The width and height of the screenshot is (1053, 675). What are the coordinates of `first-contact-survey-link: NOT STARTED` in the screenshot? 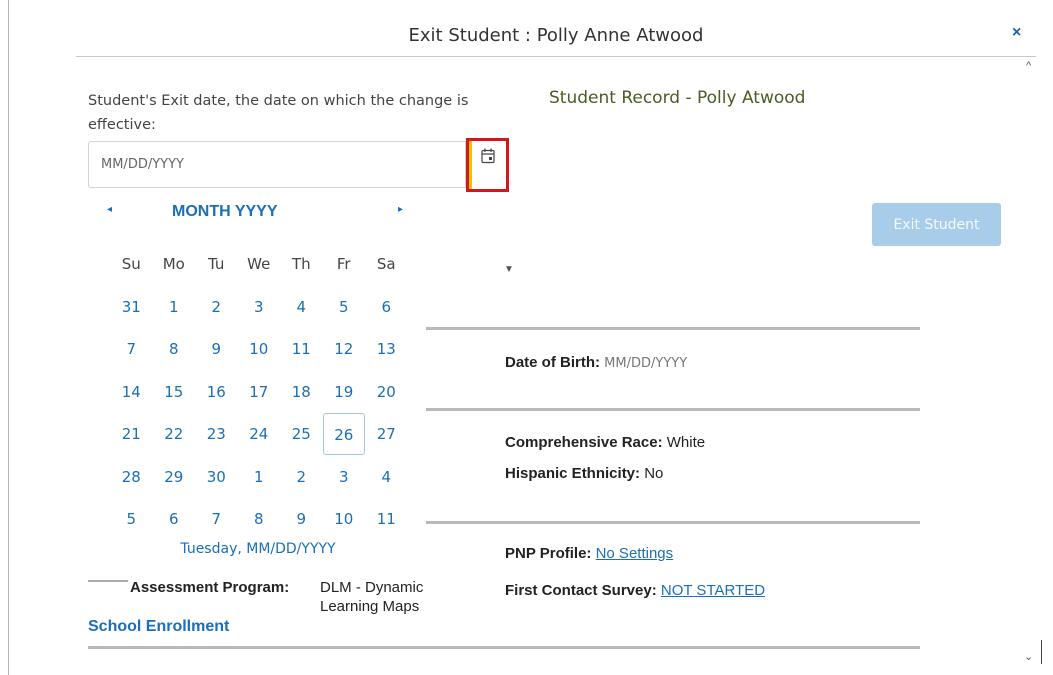 It's located at (713, 590).